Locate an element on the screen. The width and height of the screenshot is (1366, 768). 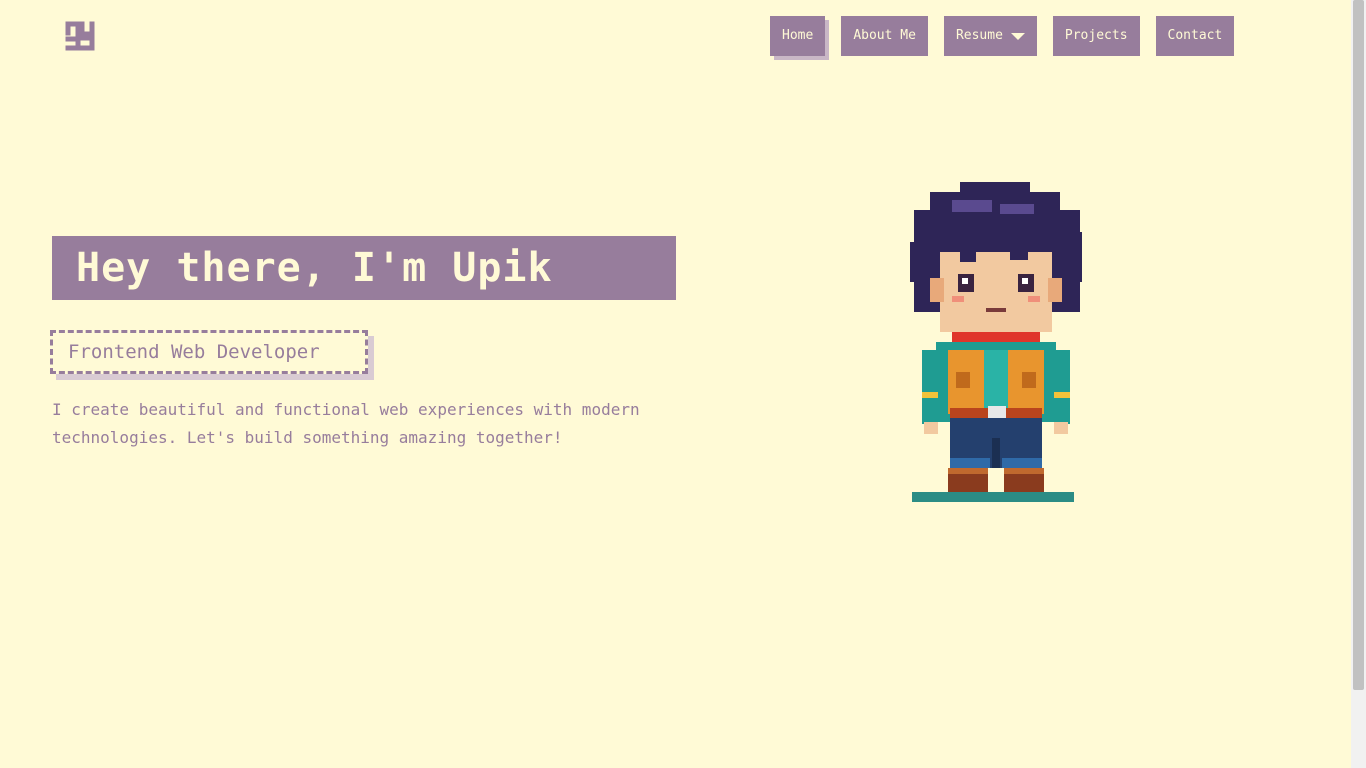
nav-home-label: Home is located at coordinates (798, 35).